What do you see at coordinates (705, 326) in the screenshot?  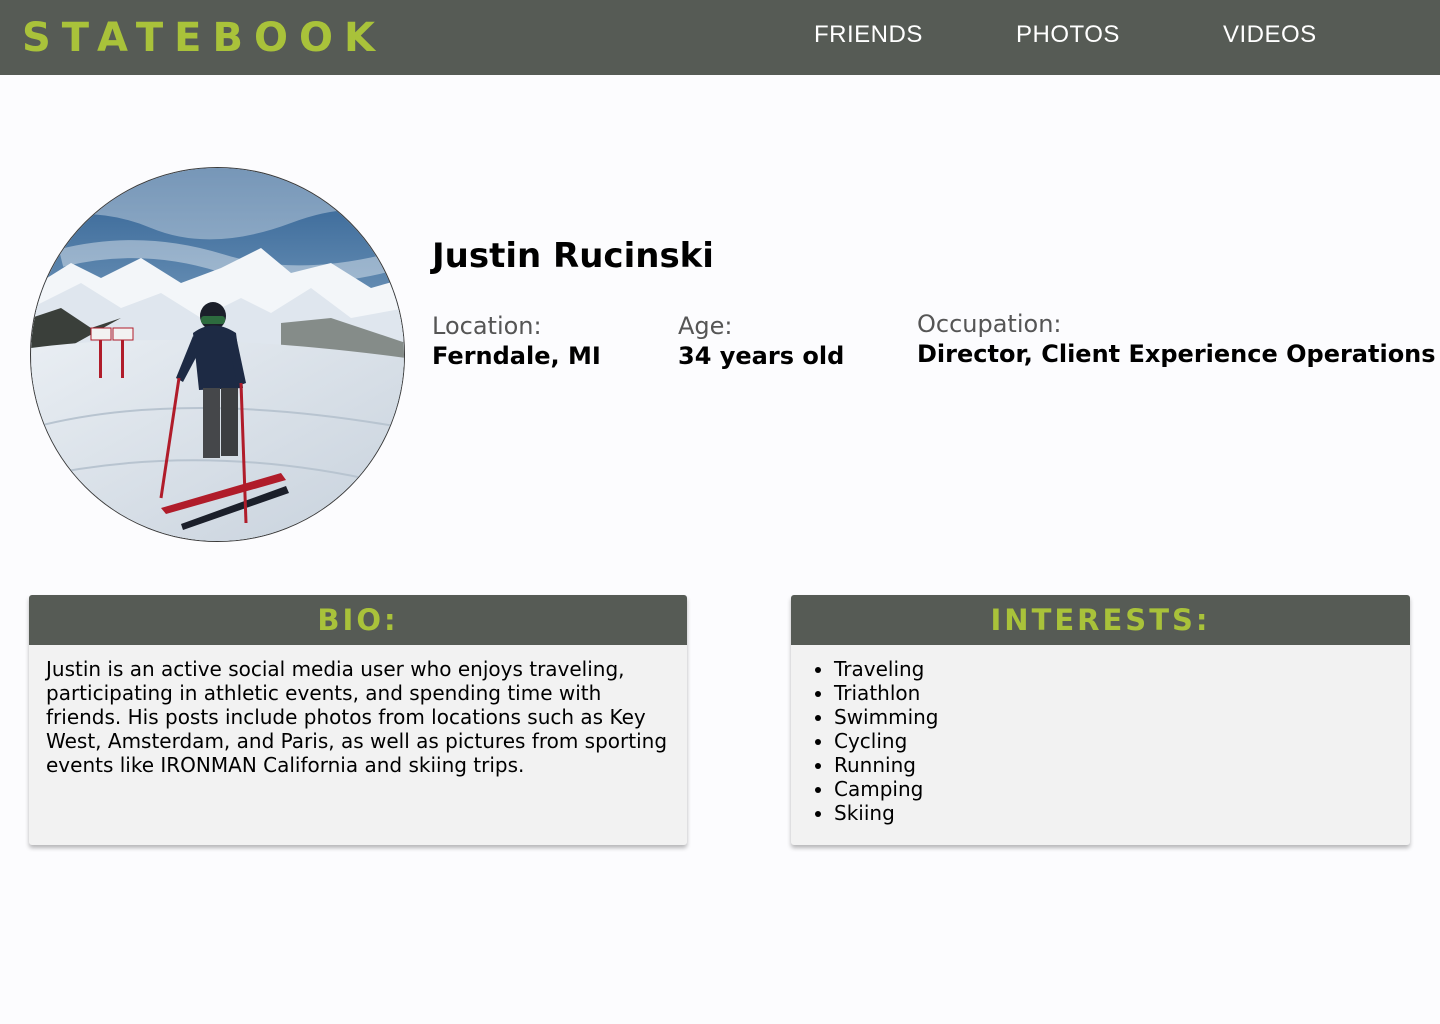 I see `age-label: Age:` at bounding box center [705, 326].